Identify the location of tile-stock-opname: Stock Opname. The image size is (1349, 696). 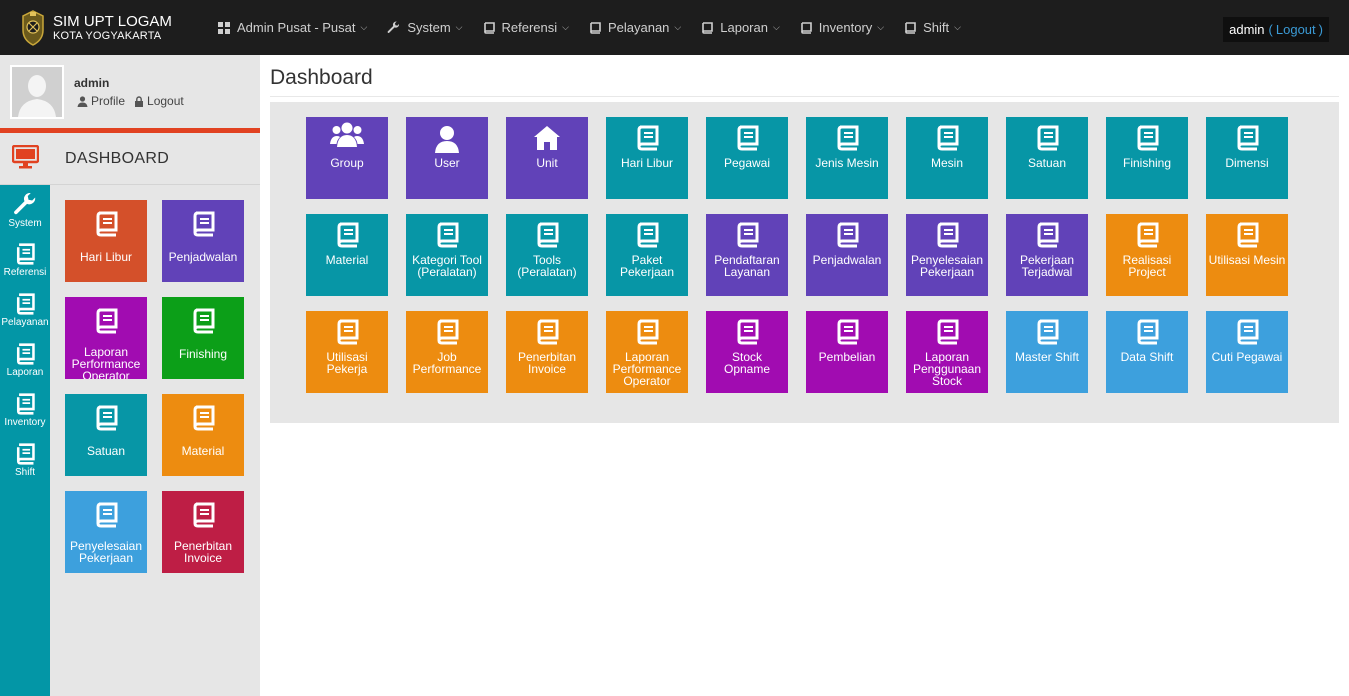
(747, 352).